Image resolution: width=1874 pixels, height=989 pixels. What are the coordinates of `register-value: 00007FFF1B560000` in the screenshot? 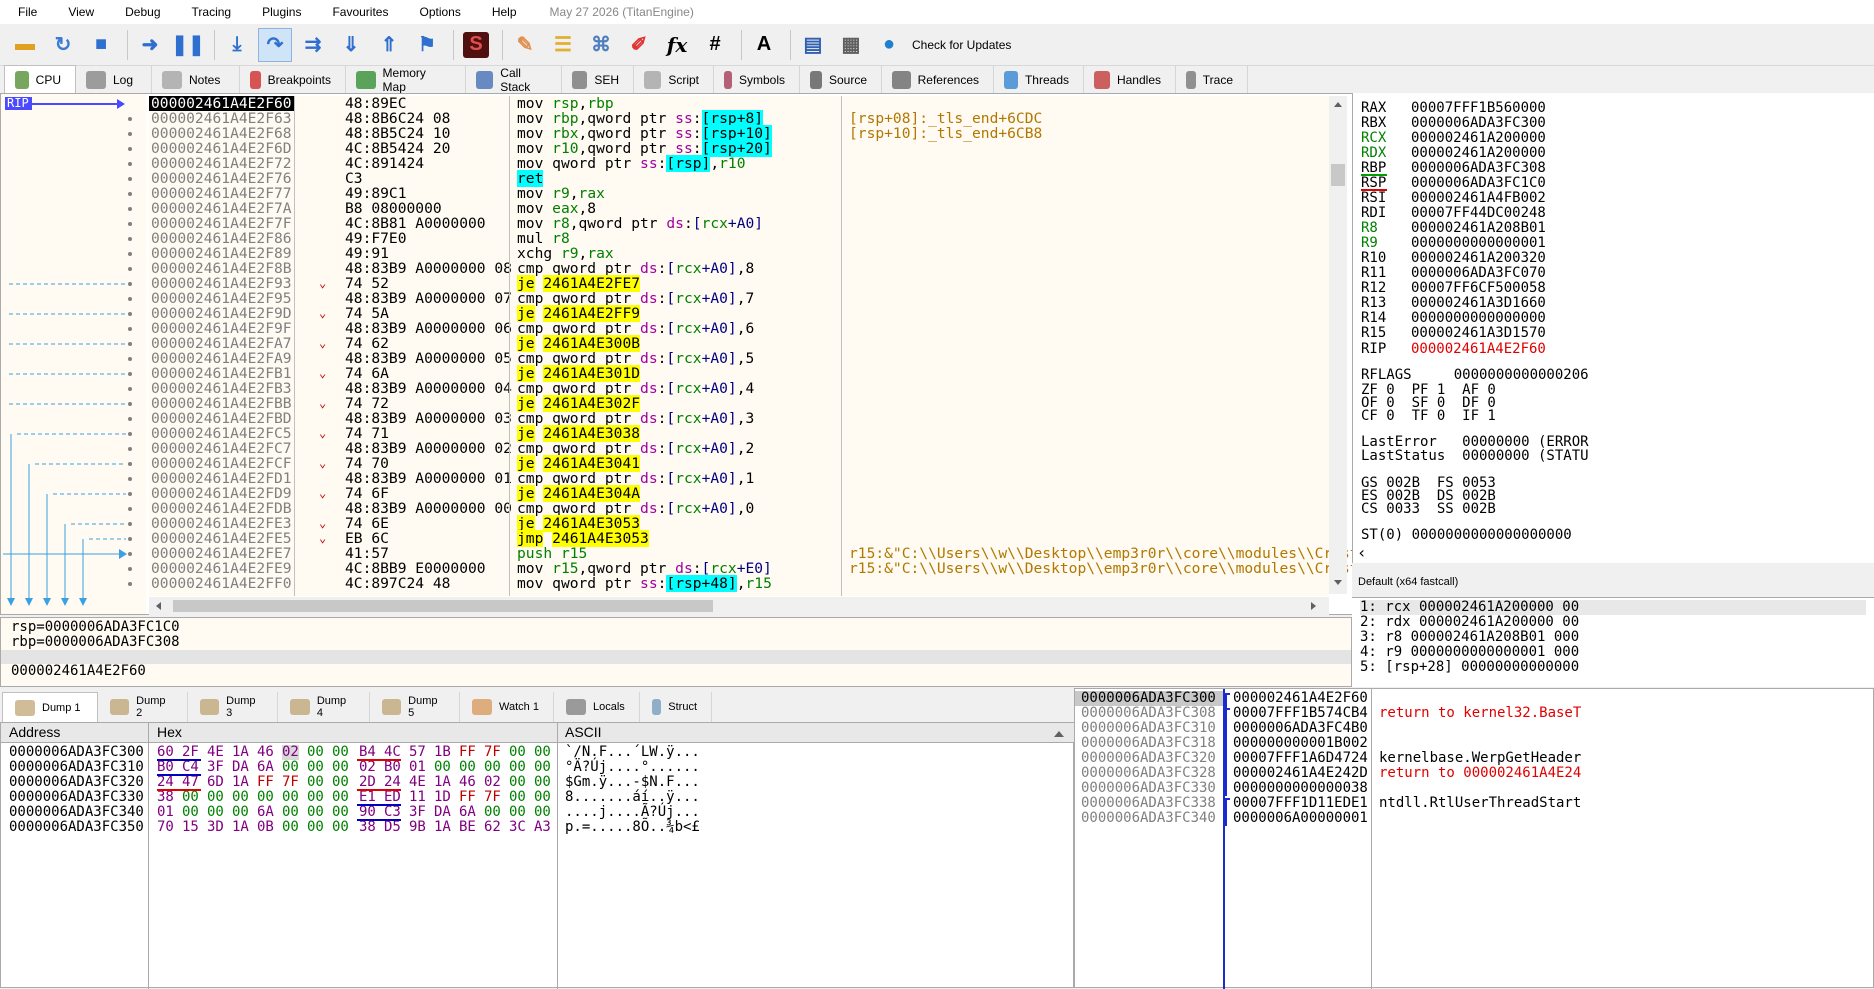 It's located at (1478, 108).